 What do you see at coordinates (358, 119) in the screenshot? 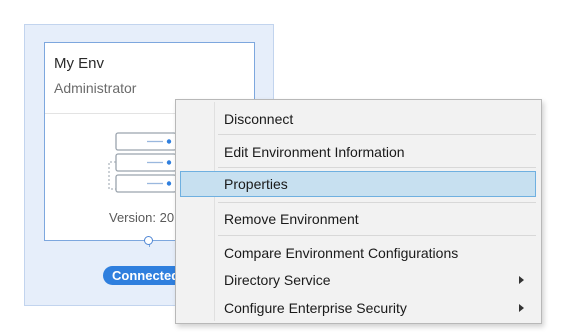
I see `menu-item-disconnect: Disconnect` at bounding box center [358, 119].